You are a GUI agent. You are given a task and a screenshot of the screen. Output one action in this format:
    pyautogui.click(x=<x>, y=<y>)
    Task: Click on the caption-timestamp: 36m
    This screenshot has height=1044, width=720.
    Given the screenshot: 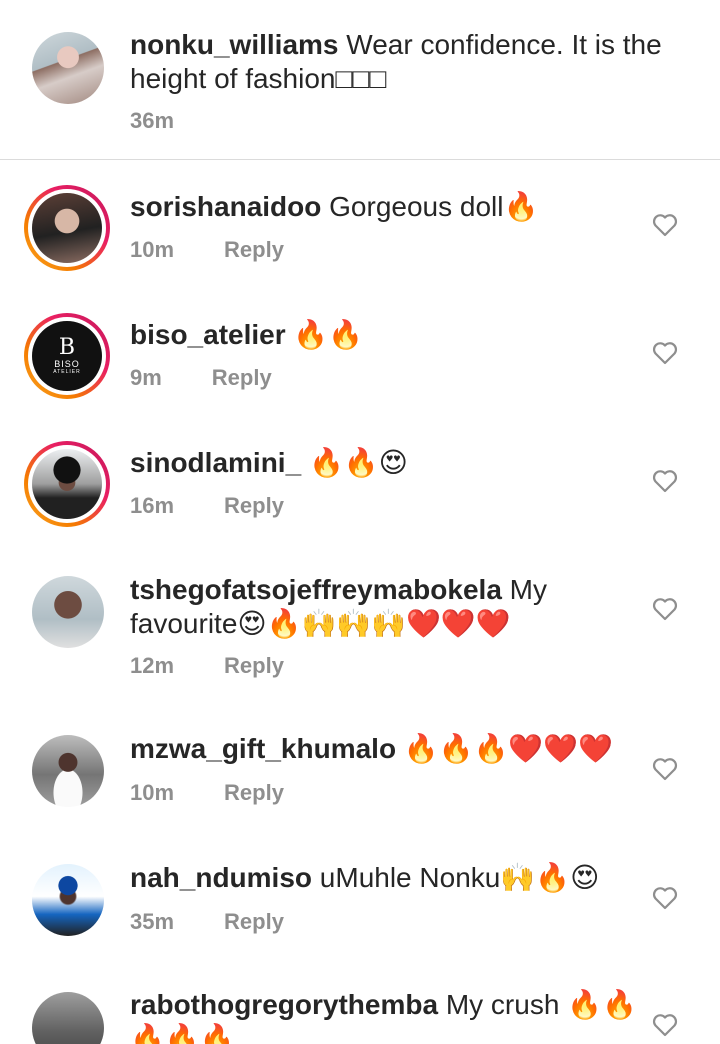 What is the action you would take?
    pyautogui.click(x=152, y=120)
    